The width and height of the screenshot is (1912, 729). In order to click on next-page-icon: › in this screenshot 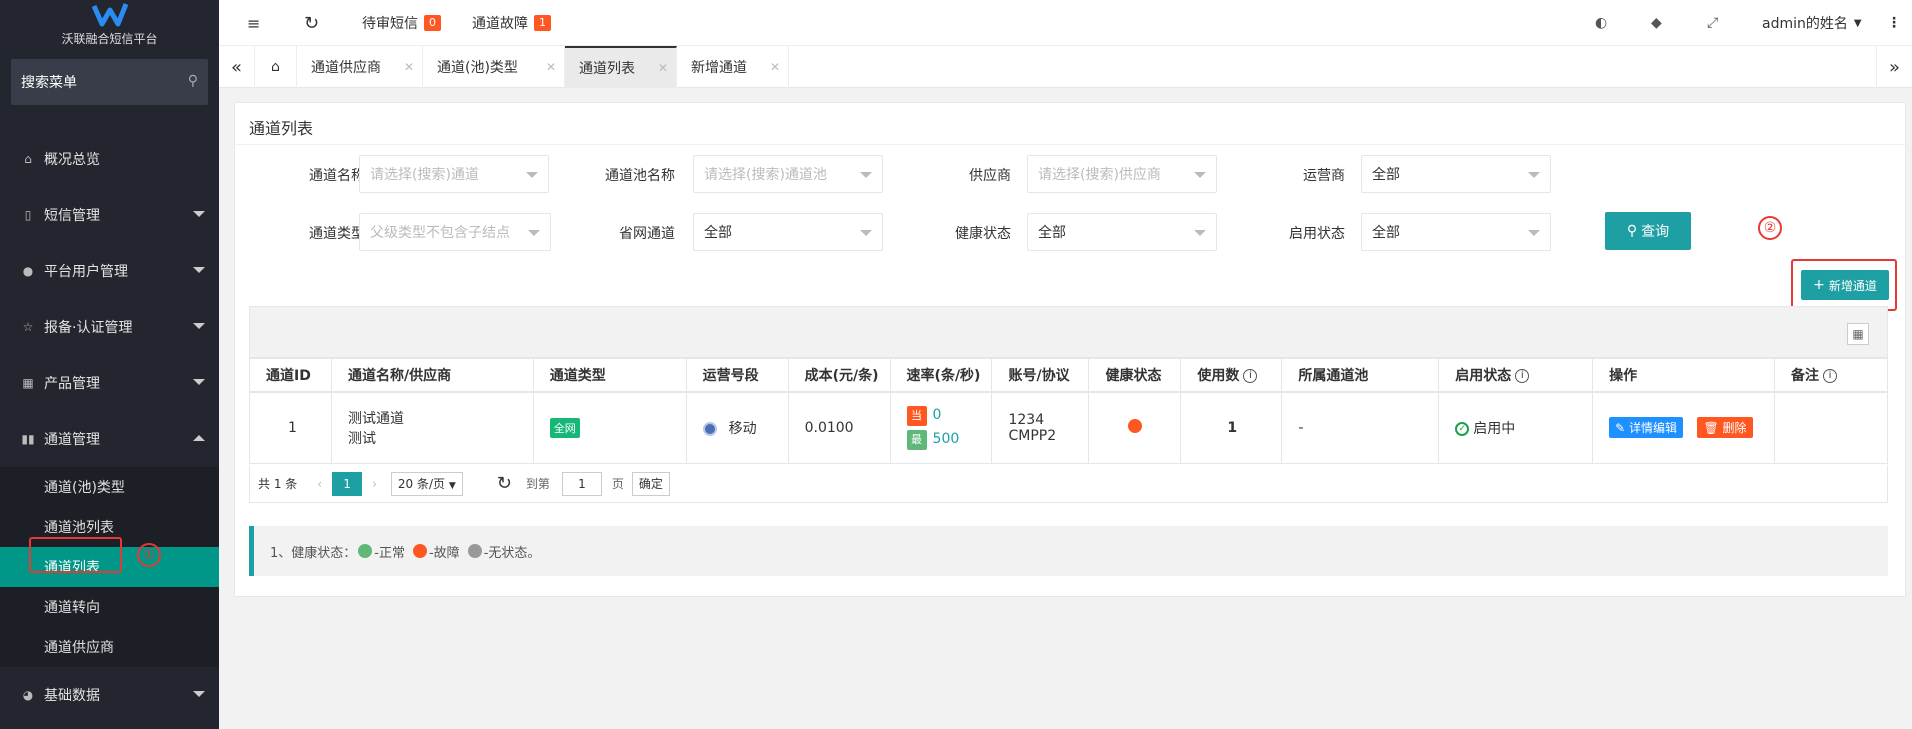, I will do `click(374, 484)`.